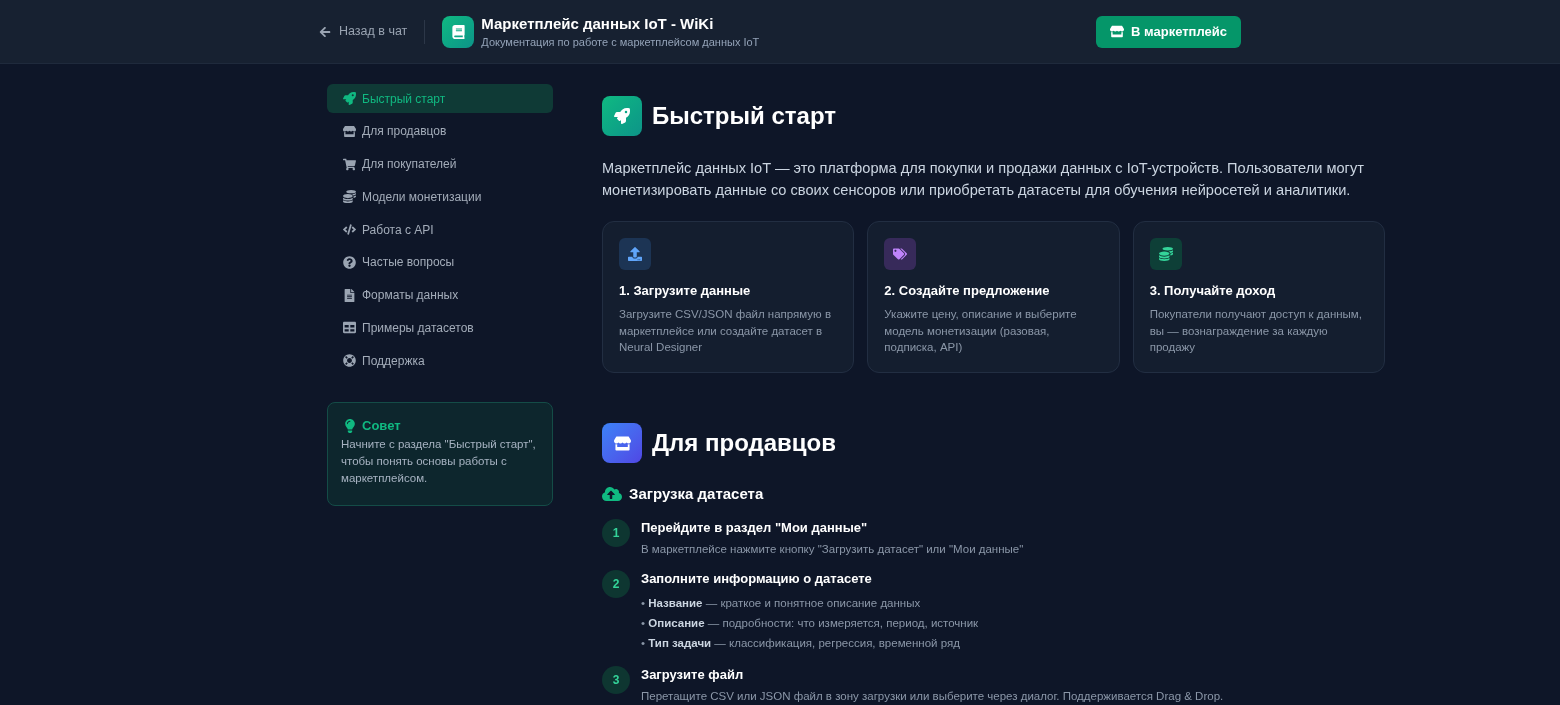  Describe the element at coordinates (440, 164) in the screenshot. I see `sidebar-item: Для покупателей` at that location.